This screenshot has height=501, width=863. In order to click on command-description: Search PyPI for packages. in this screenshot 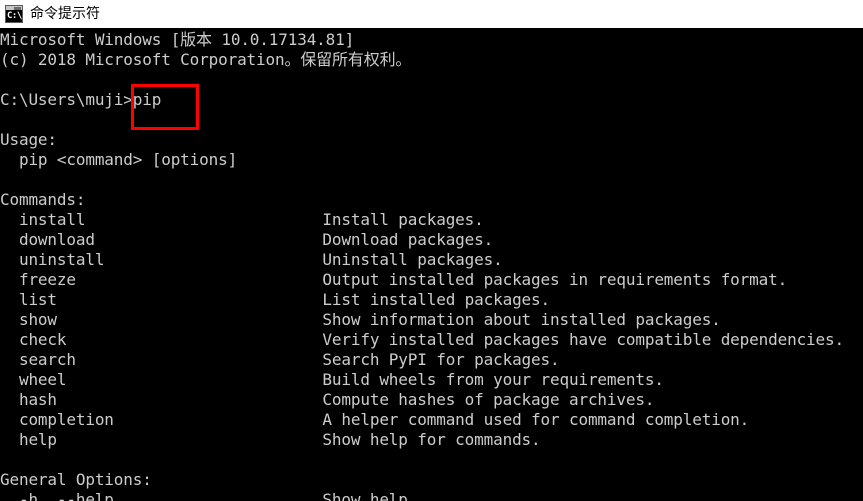, I will do `click(441, 359)`.